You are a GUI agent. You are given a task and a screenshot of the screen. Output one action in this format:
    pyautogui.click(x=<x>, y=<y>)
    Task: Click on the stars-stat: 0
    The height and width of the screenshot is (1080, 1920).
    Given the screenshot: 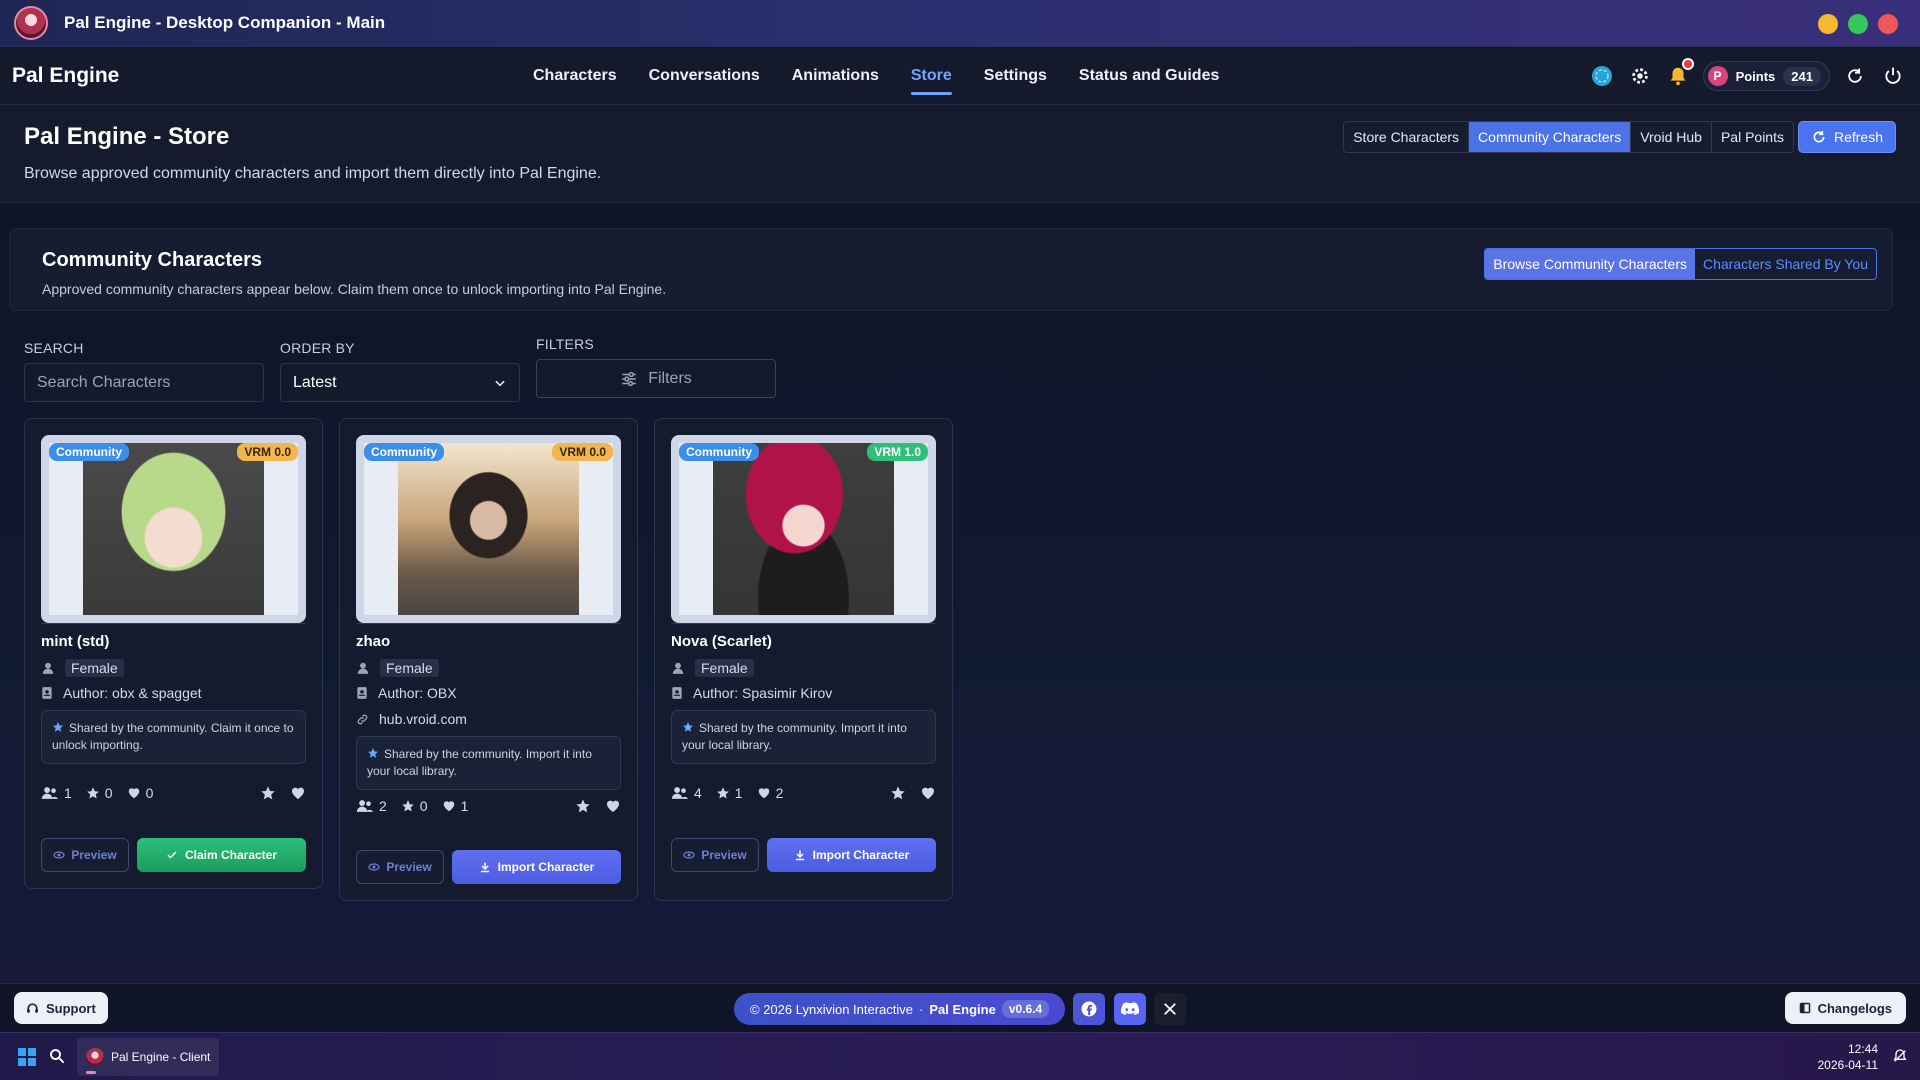 What is the action you would take?
    pyautogui.click(x=99, y=793)
    